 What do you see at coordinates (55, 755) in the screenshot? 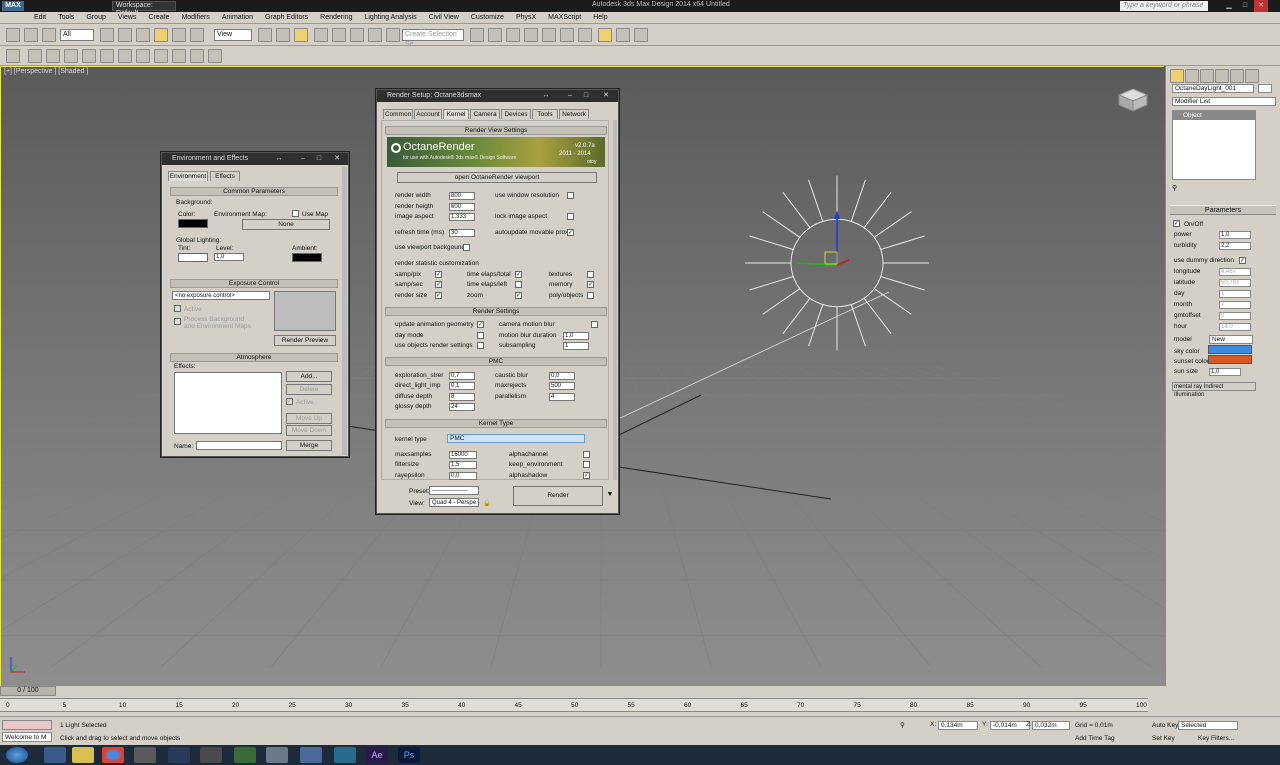
I see `explorer-taskbar-icon` at bounding box center [55, 755].